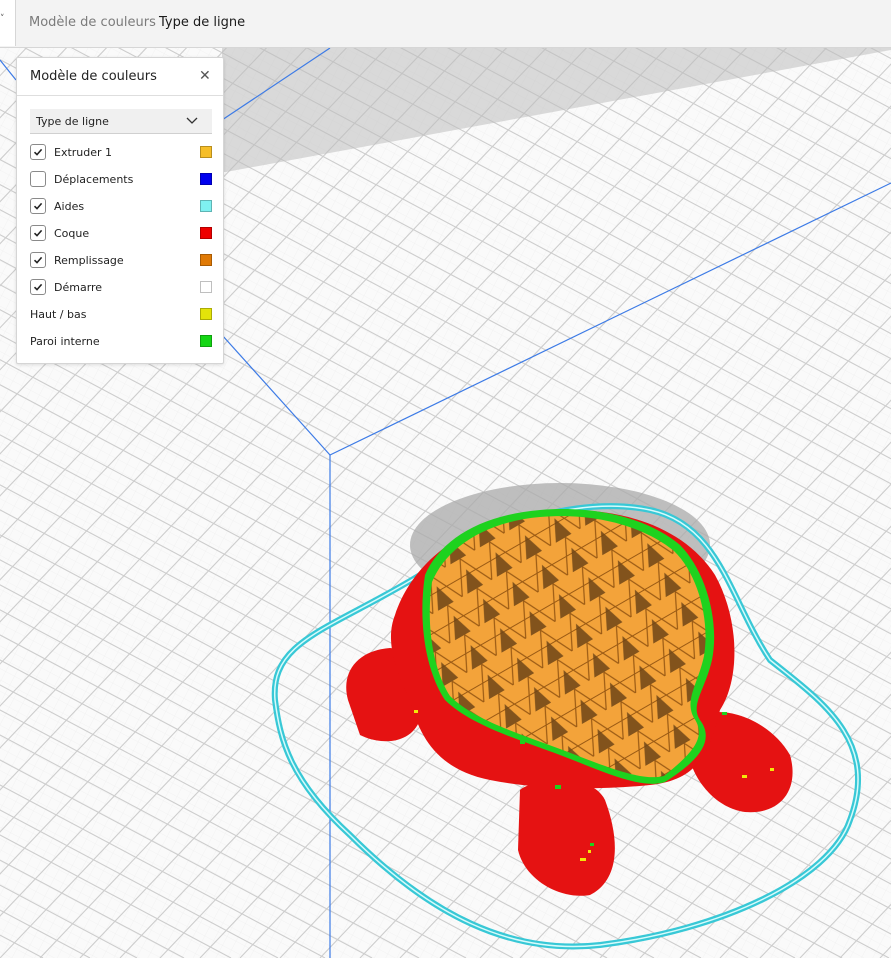  What do you see at coordinates (38, 179) in the screenshot?
I see `checkbox-travels` at bounding box center [38, 179].